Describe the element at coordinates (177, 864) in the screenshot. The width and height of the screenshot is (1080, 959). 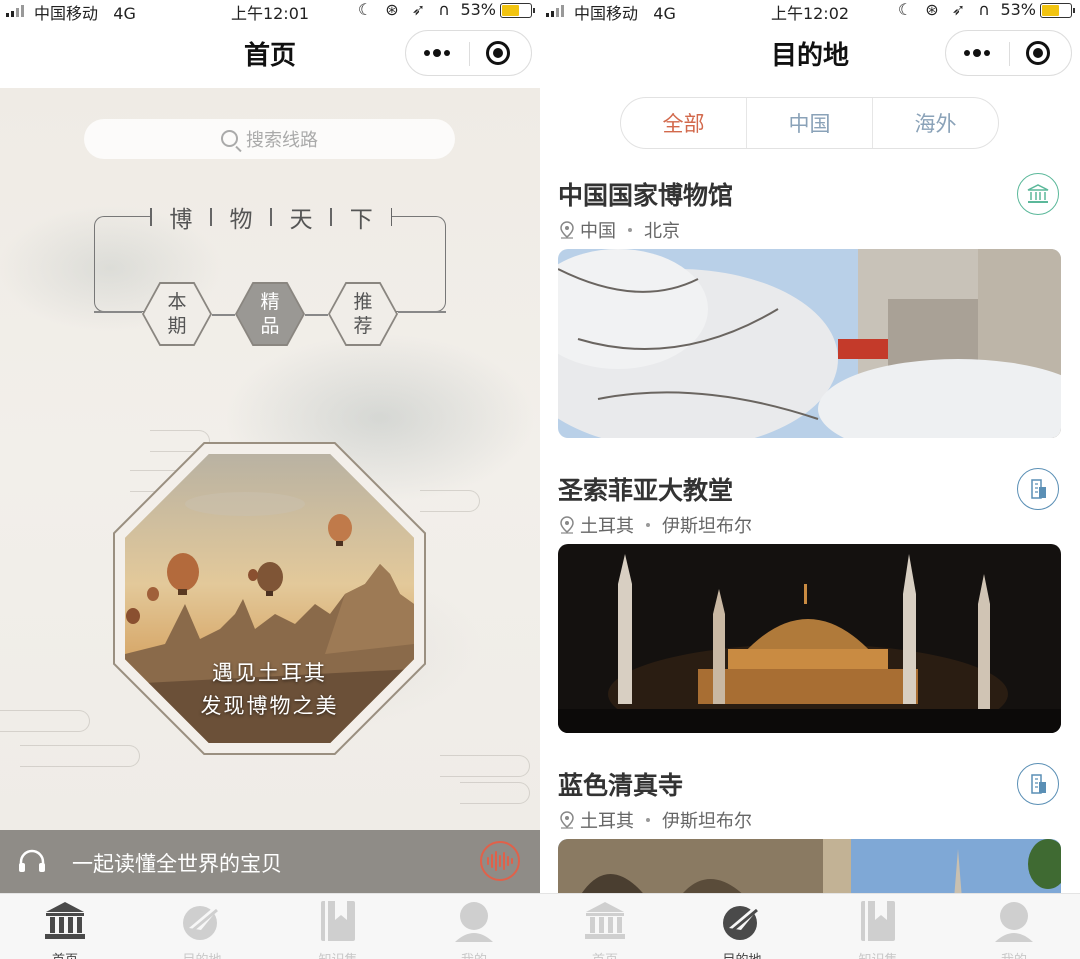
I see `audio-title: 一起读懂全世界的宝贝` at that location.